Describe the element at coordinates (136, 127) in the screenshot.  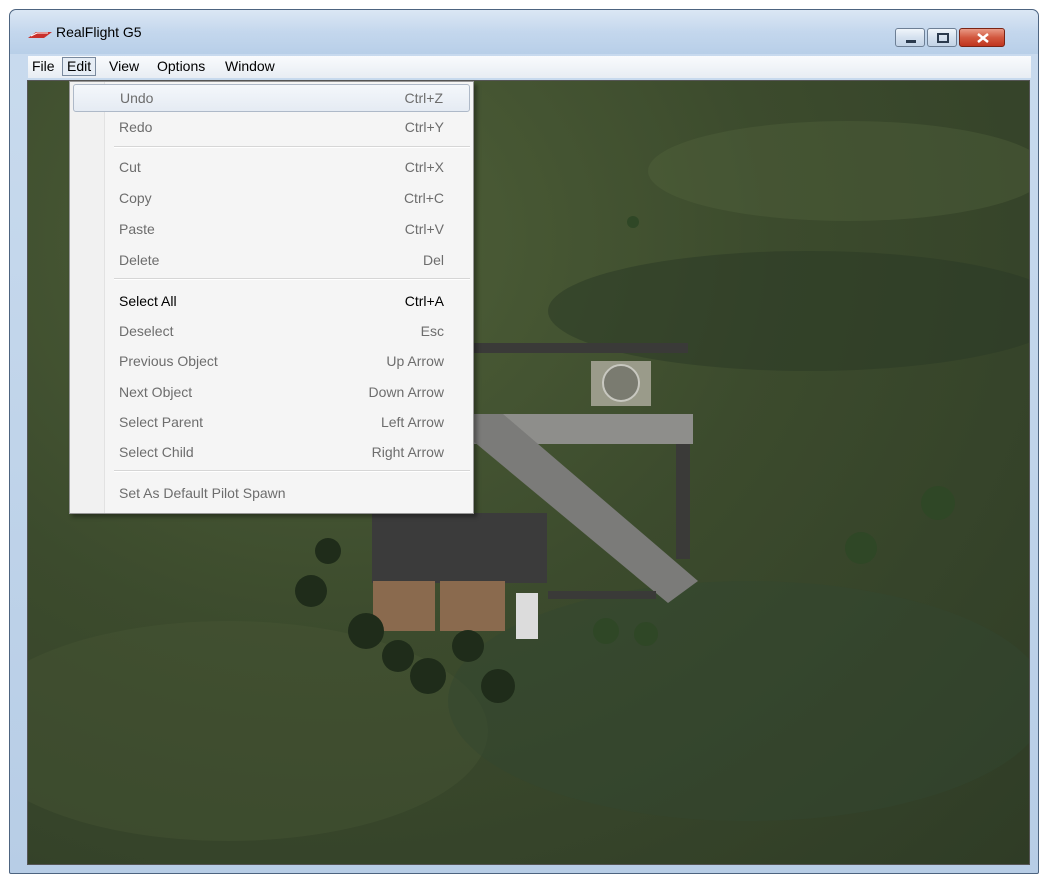
I see `menu-item-label: Redo` at that location.